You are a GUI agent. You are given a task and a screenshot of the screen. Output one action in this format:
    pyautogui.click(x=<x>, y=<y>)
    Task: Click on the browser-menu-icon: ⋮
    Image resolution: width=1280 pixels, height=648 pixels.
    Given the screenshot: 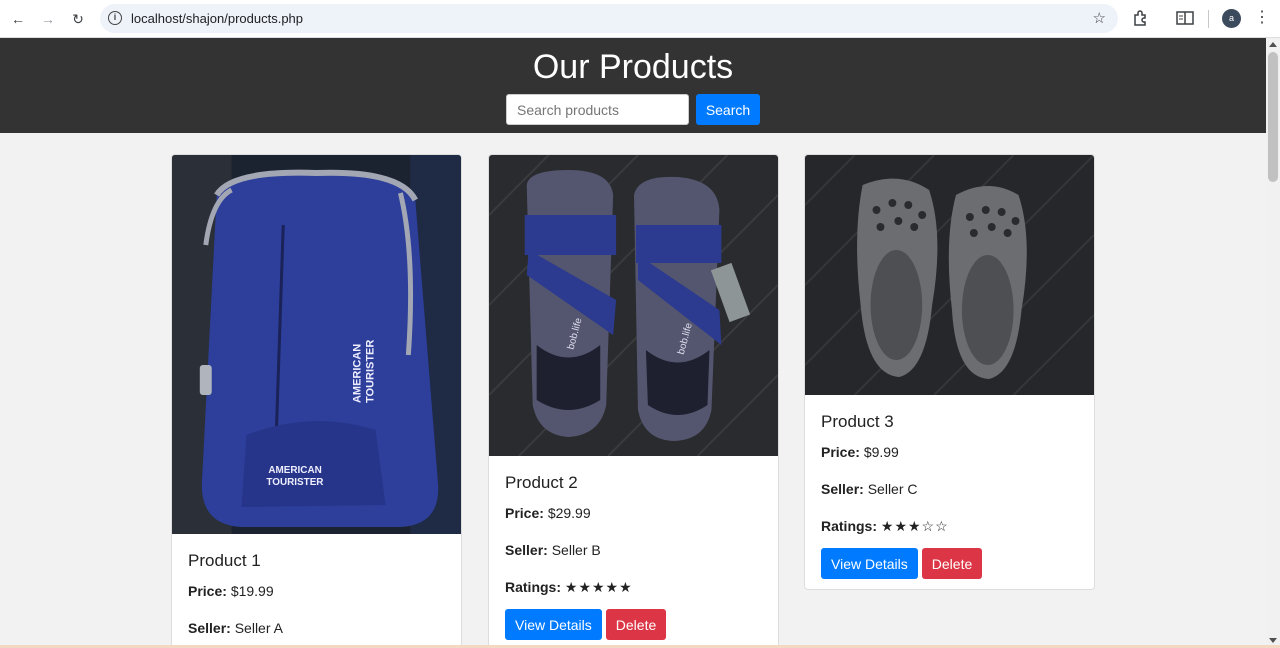 What is the action you would take?
    pyautogui.click(x=1262, y=18)
    